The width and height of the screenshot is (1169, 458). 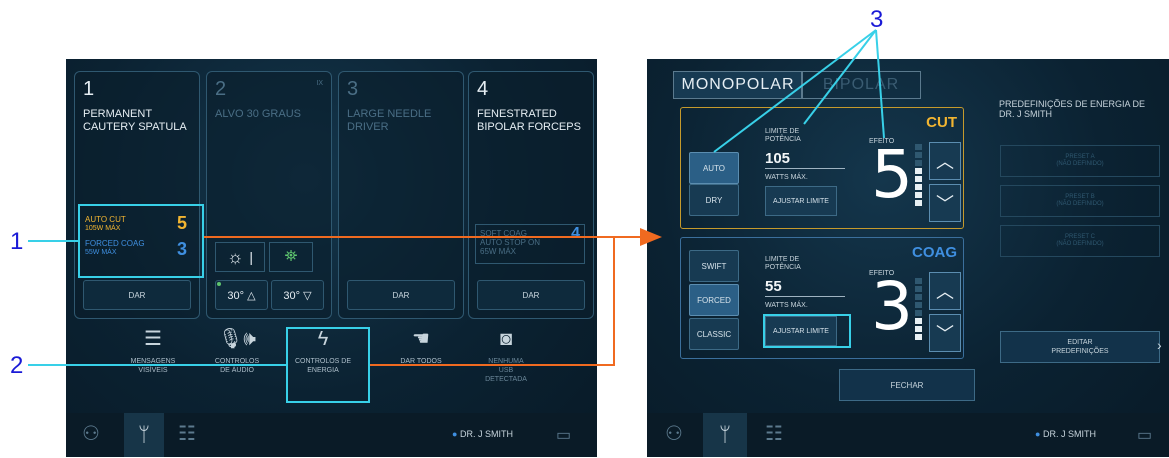 I want to click on cut-effect-value: 5, so click(x=892, y=174).